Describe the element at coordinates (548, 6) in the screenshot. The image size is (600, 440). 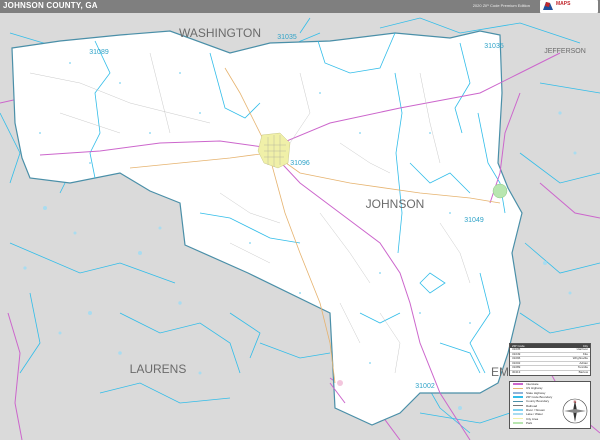
I see `logo-map-icon` at that location.